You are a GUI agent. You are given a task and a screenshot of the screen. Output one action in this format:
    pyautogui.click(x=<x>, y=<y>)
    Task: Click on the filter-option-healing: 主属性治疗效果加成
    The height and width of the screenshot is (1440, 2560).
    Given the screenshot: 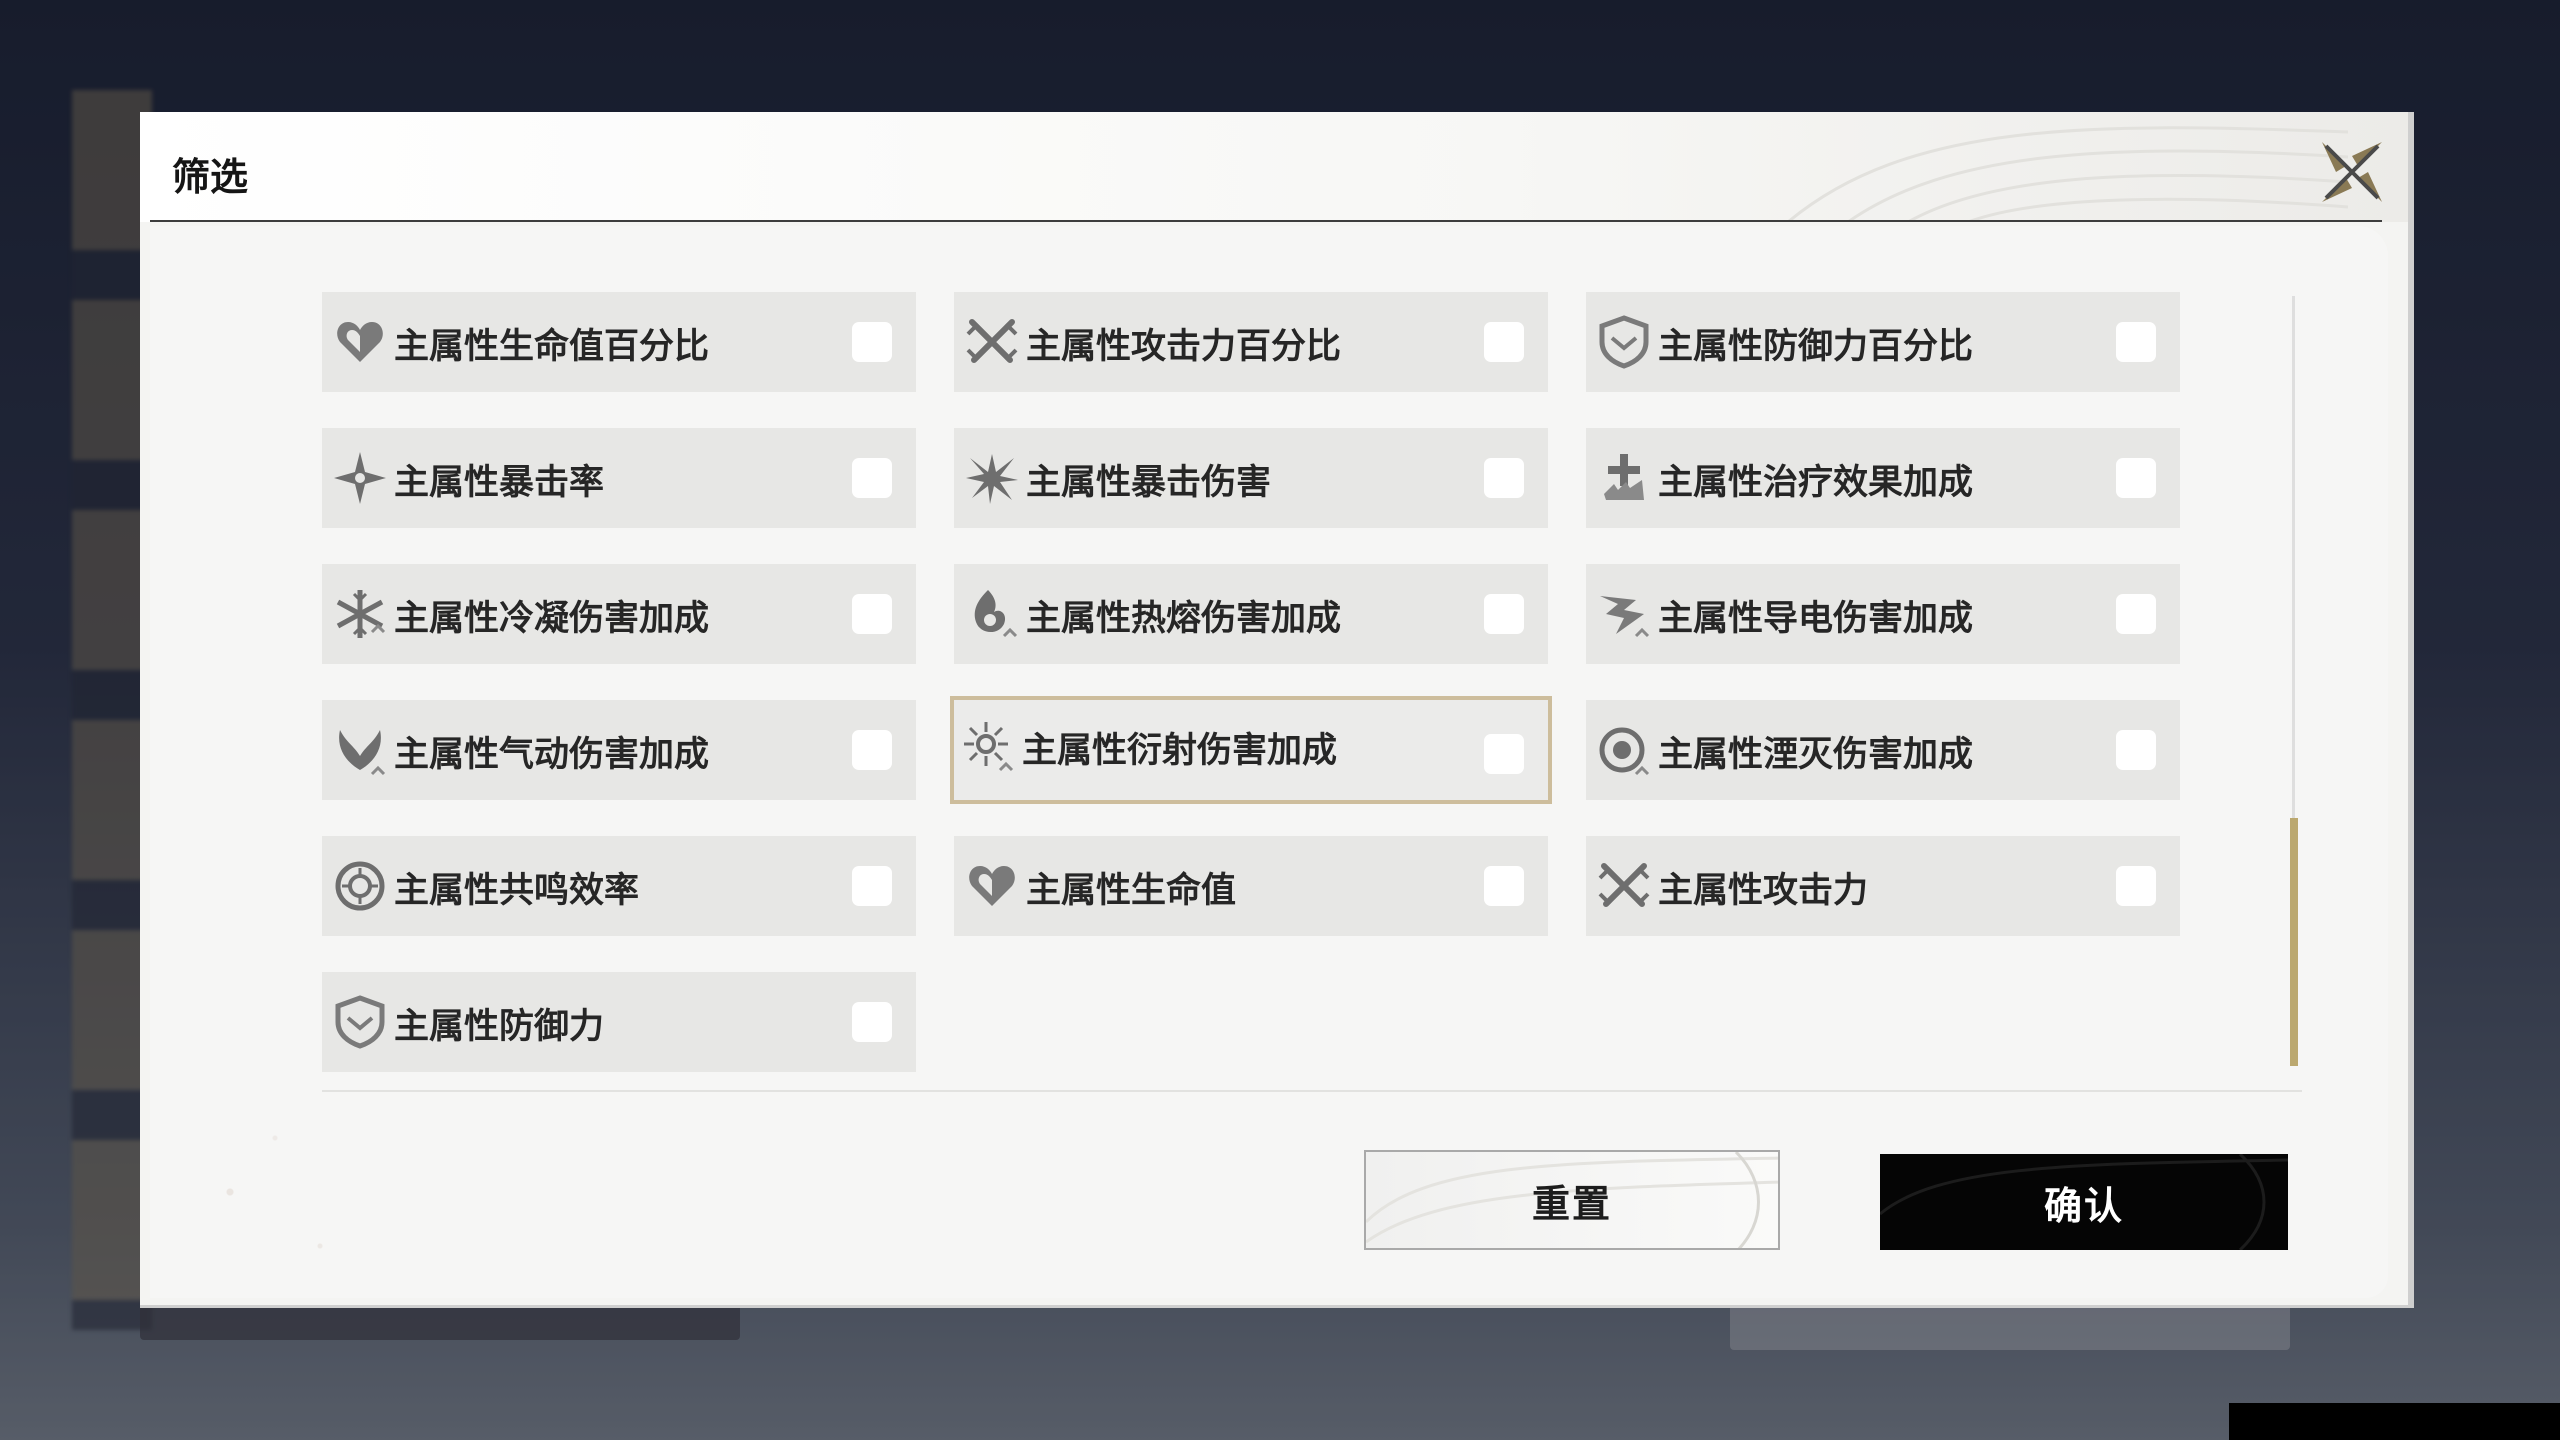 What is the action you would take?
    pyautogui.click(x=1883, y=478)
    